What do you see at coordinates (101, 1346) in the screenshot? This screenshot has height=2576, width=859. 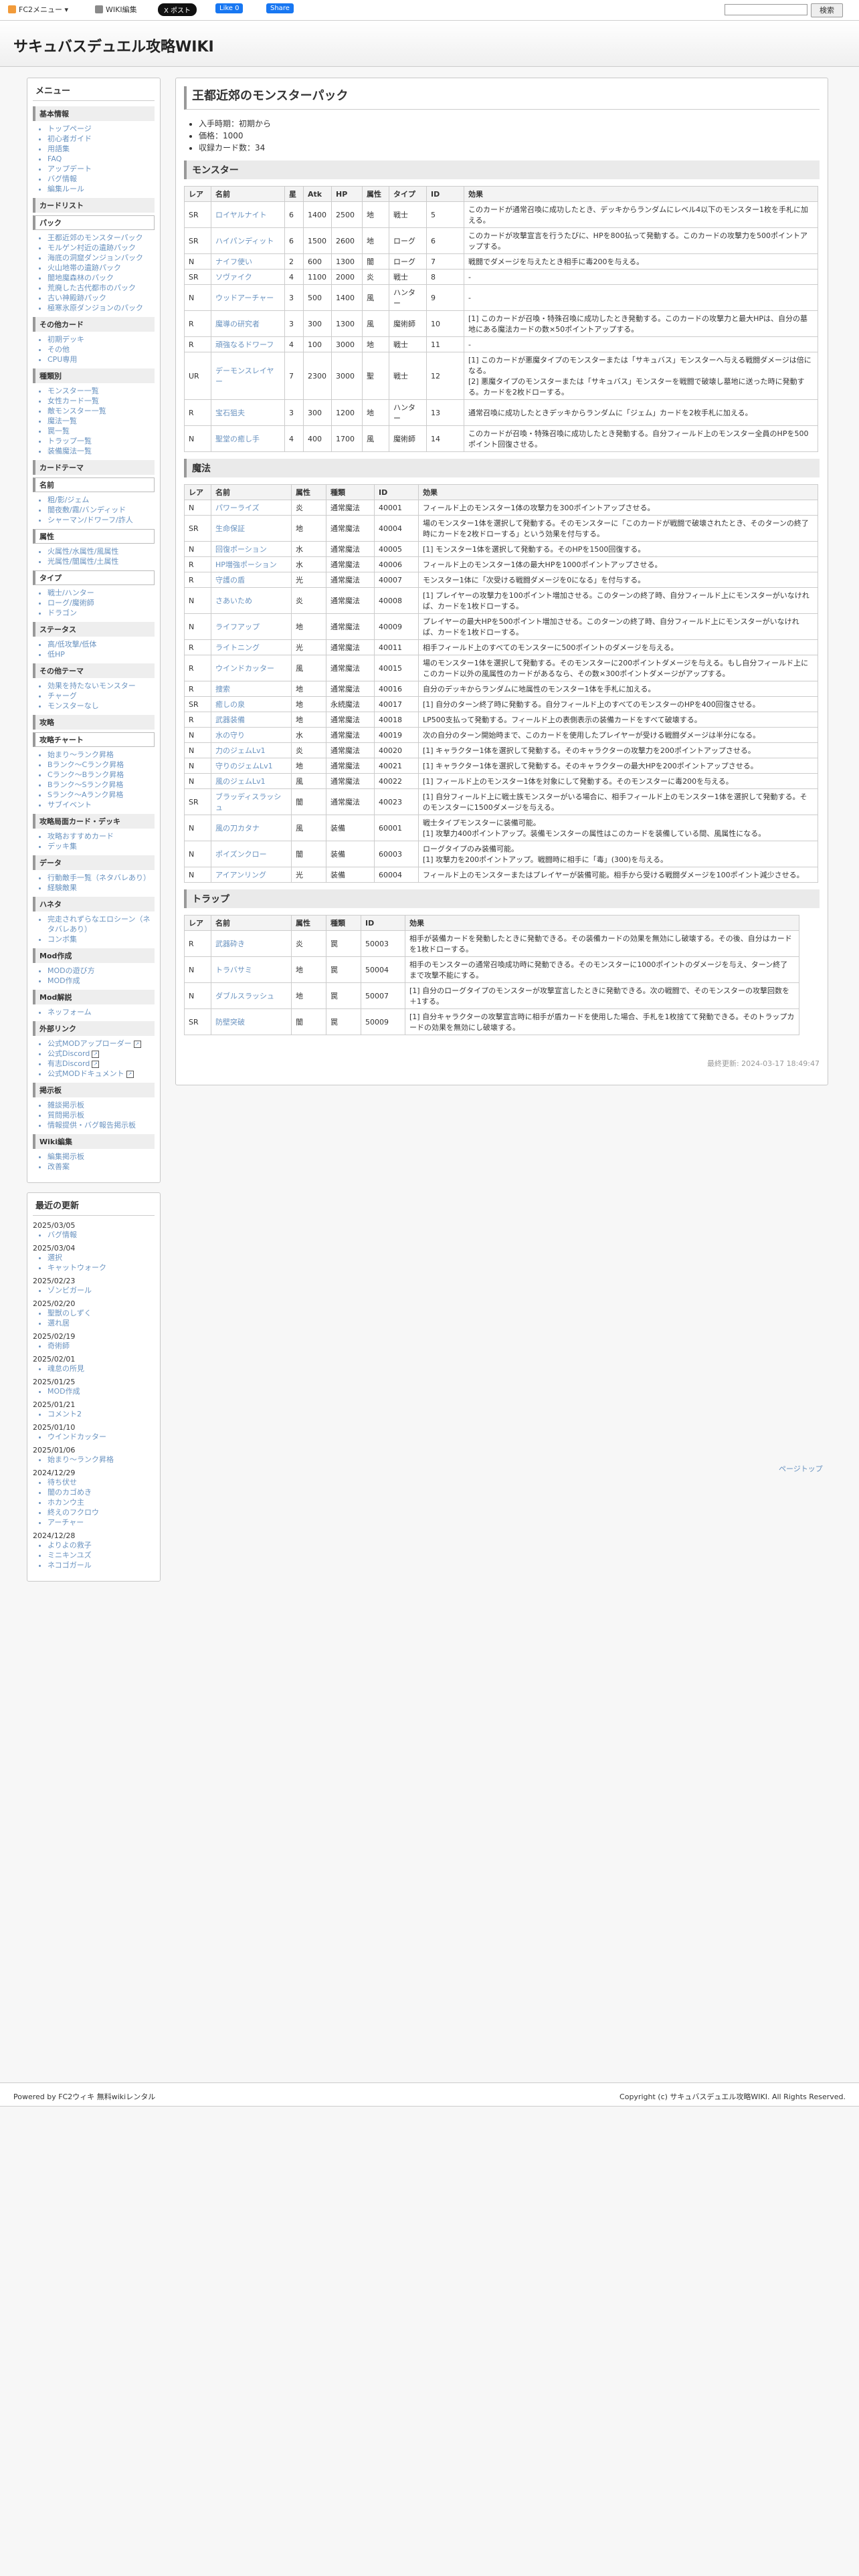 I see `recent-link: 奇術師` at bounding box center [101, 1346].